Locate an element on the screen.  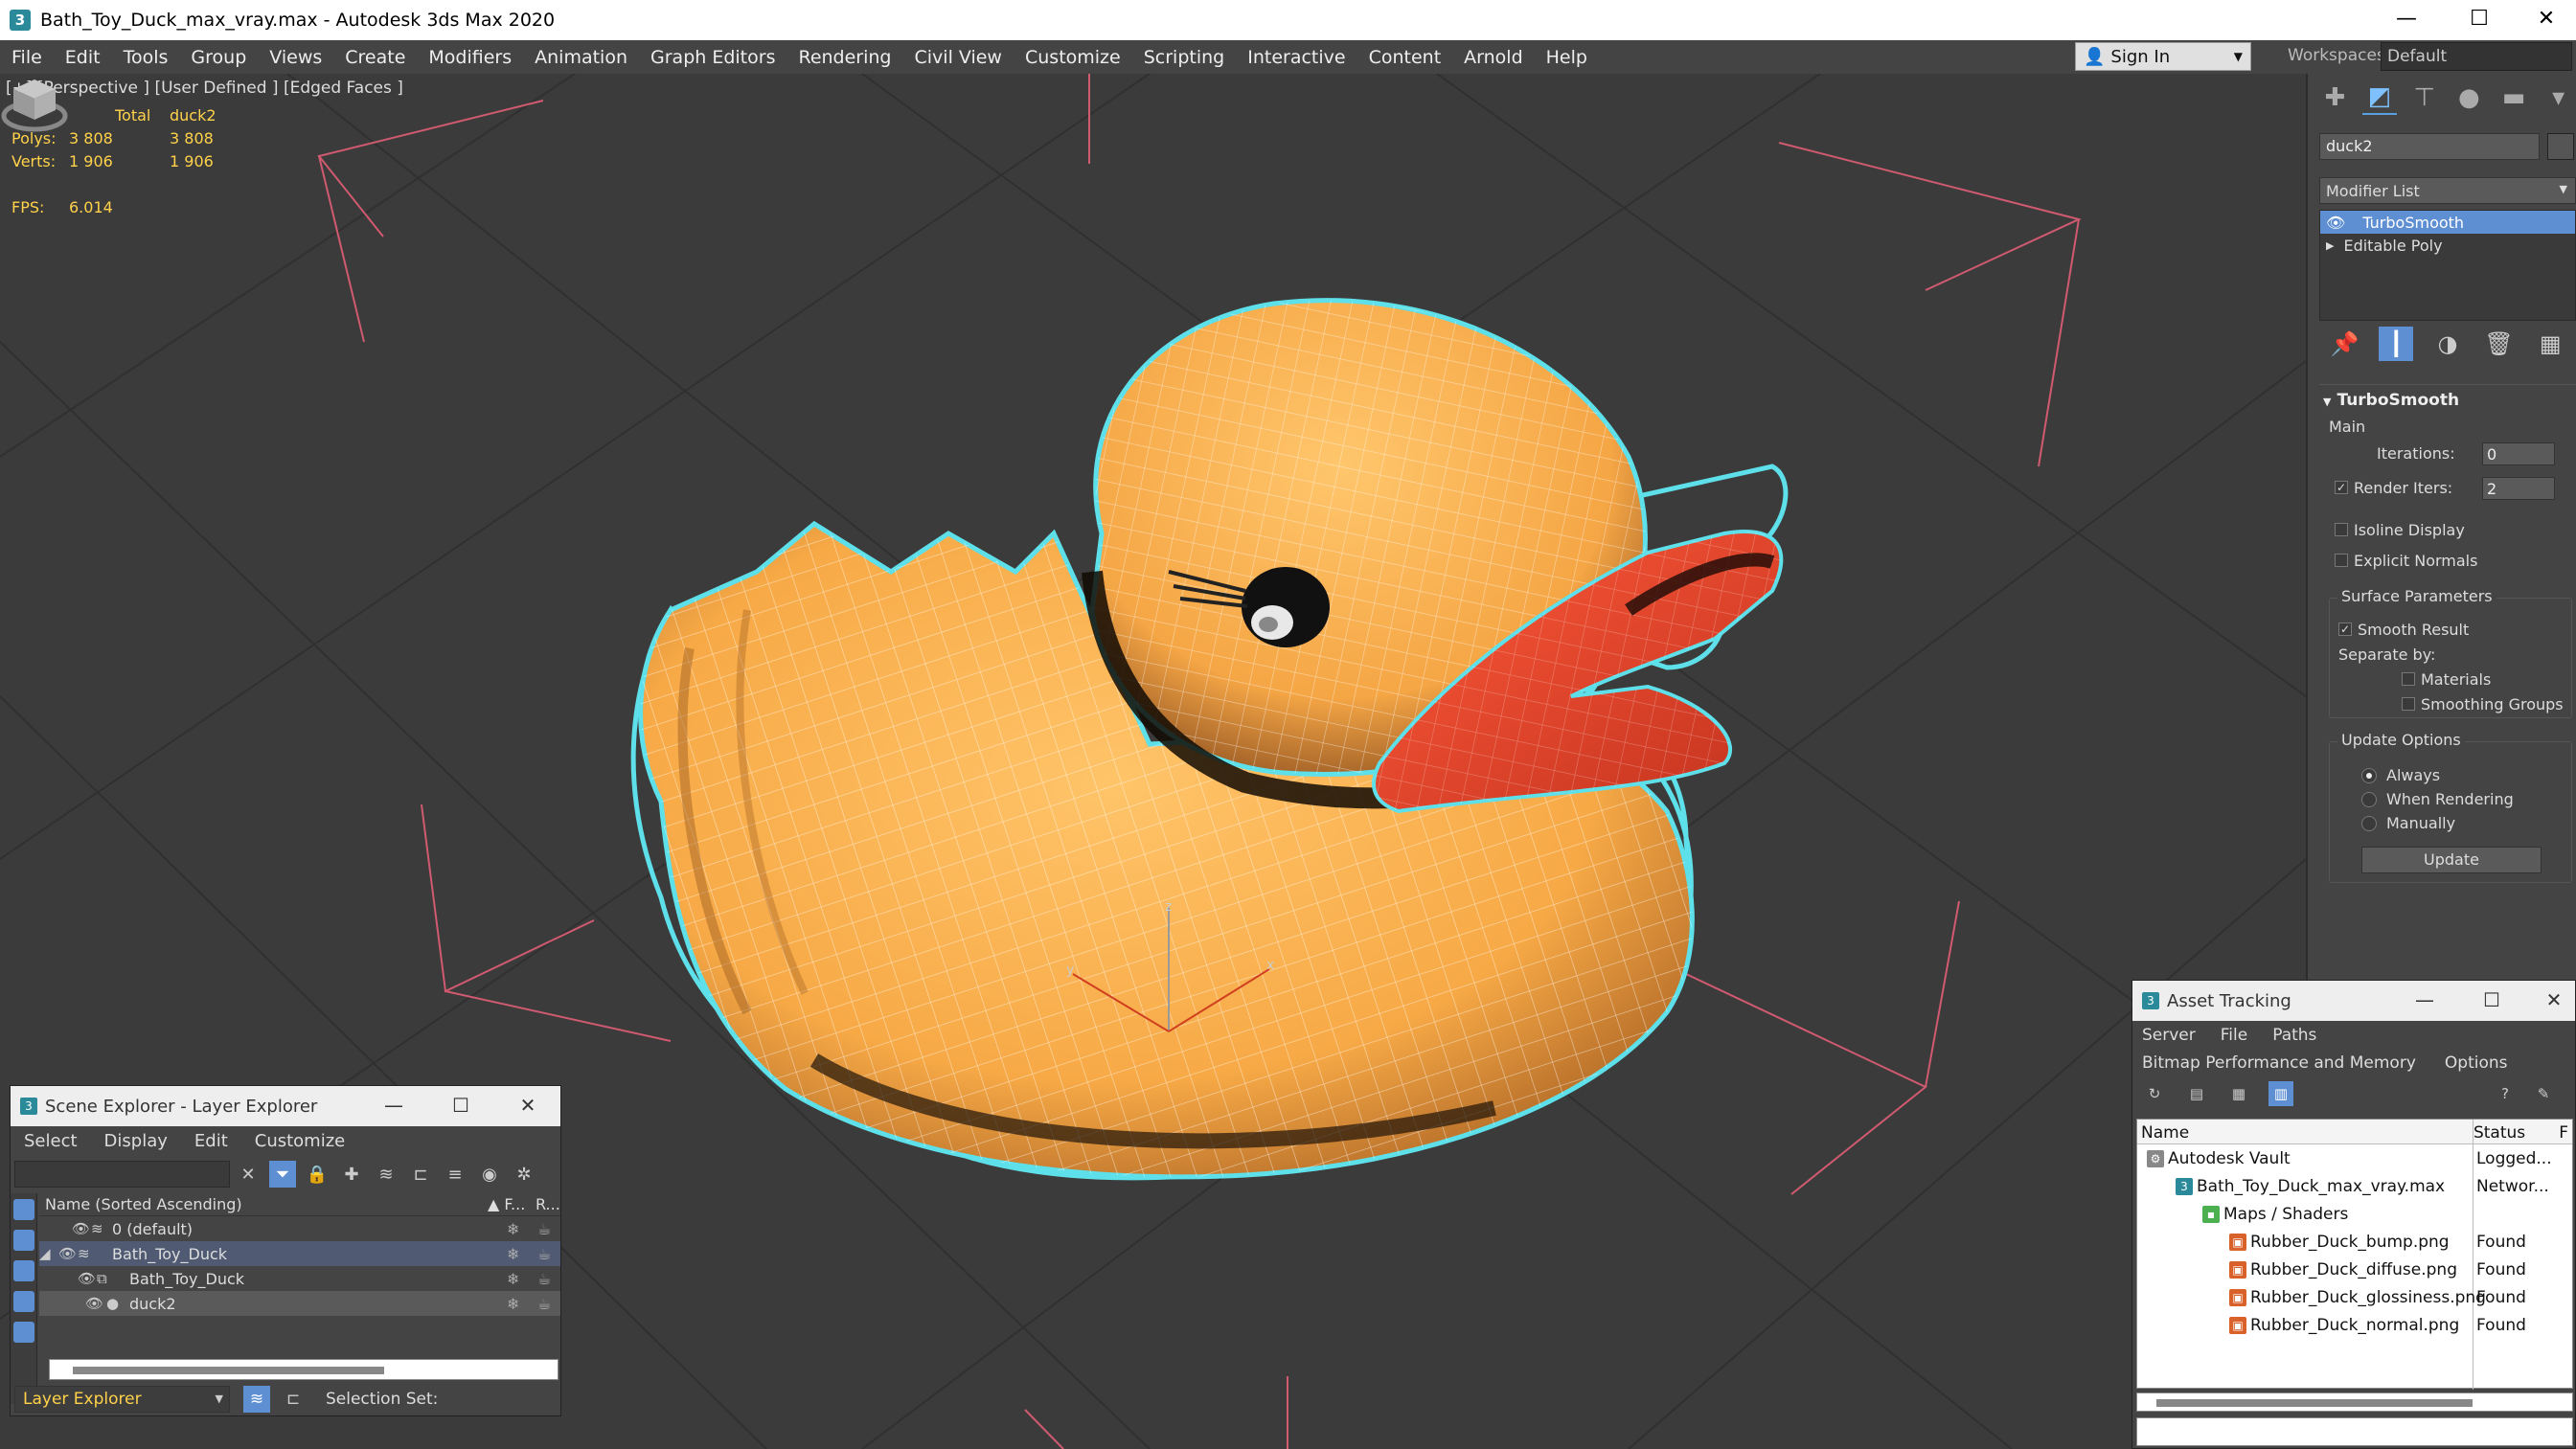
isoline-display-checkbox is located at coordinates (2341, 529).